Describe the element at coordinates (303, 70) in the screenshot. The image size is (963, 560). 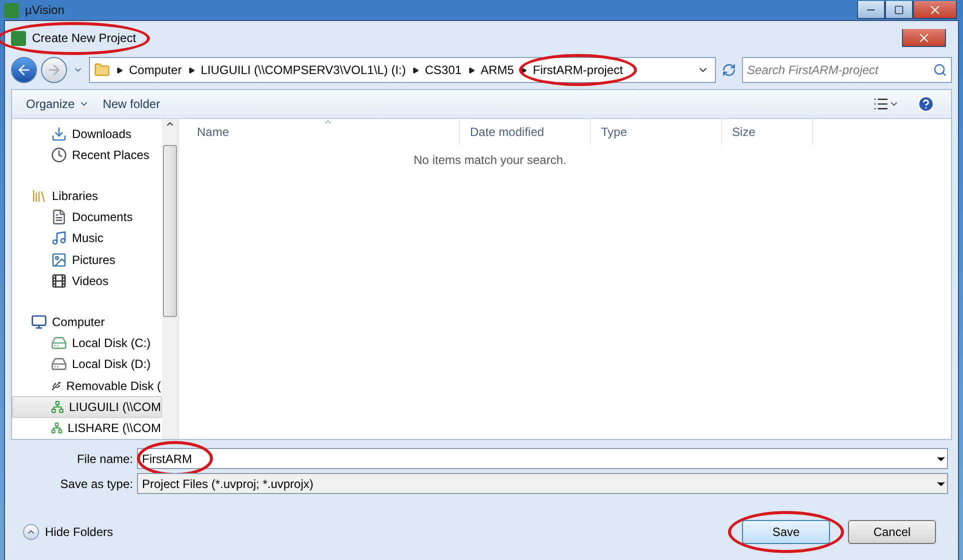
I see `breadcrumb: LIUGUILI (\\COMPSERV3\VOL1\L) (I:)` at that location.